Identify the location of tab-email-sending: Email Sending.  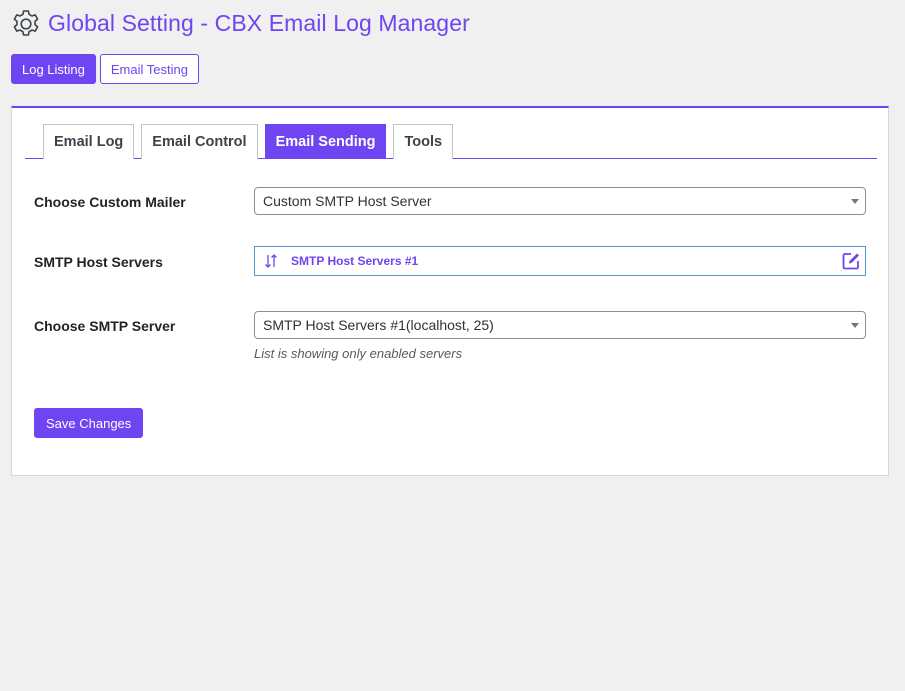
(325, 141).